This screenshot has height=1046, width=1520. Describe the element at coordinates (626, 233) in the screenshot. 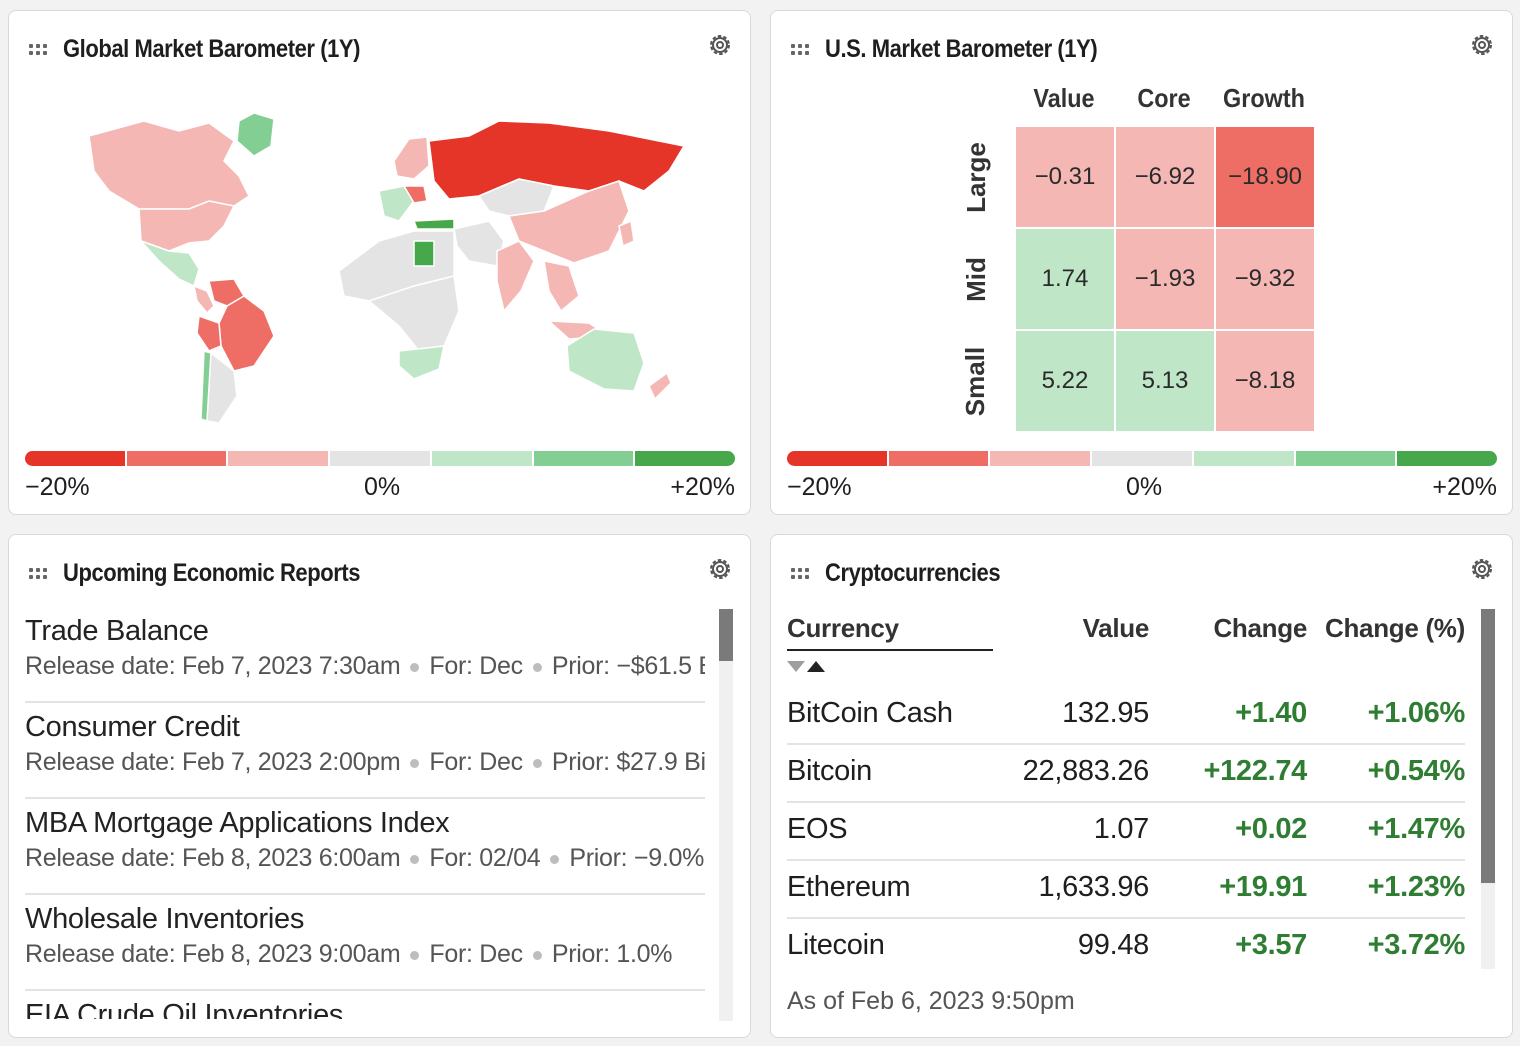

I see `map-region-japan` at that location.